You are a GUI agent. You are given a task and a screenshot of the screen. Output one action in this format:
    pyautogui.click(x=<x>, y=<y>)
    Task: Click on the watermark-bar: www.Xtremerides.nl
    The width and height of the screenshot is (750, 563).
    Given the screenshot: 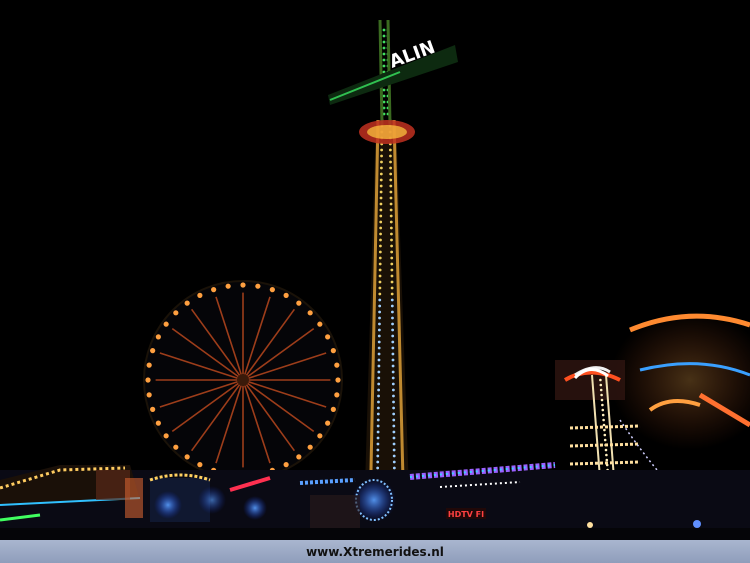 What is the action you would take?
    pyautogui.click(x=375, y=551)
    